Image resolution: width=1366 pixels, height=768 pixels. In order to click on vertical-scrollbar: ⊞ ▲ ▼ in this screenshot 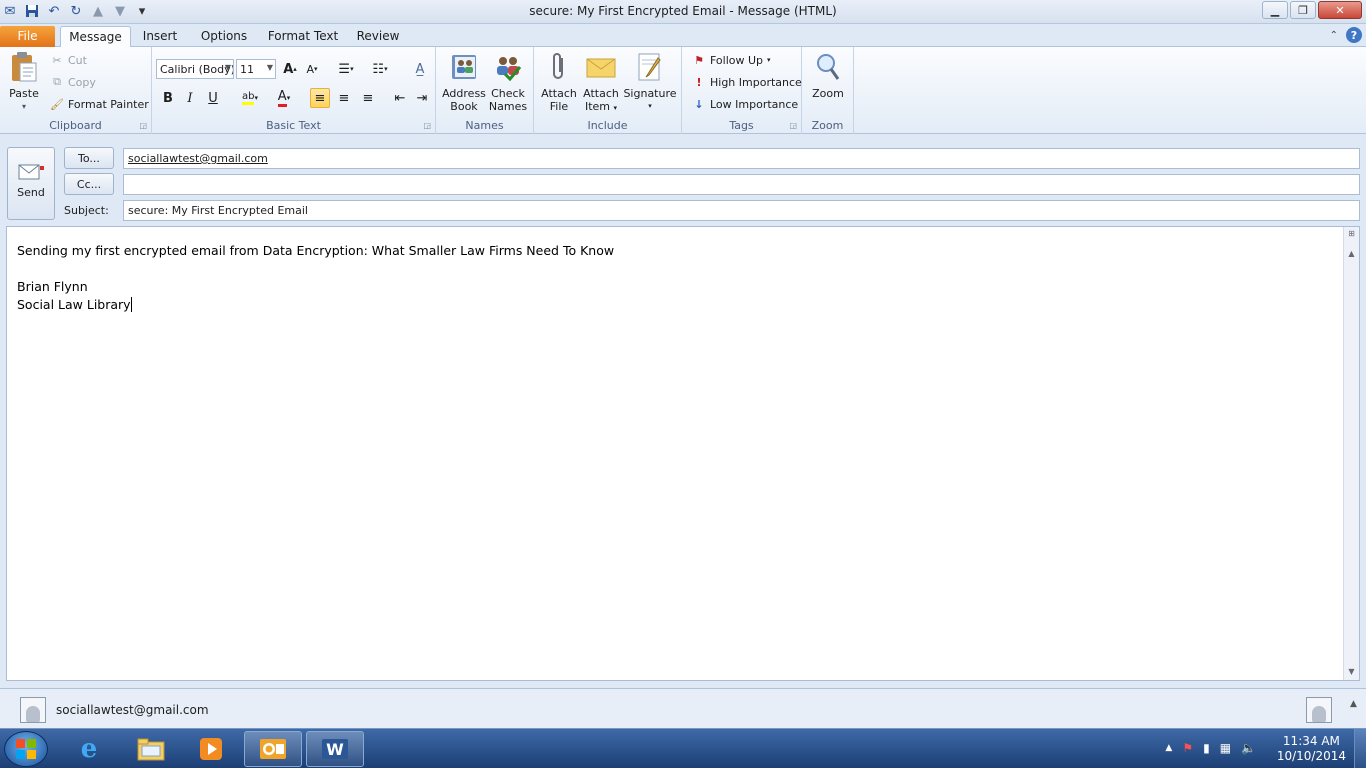, I will do `click(1351, 453)`.